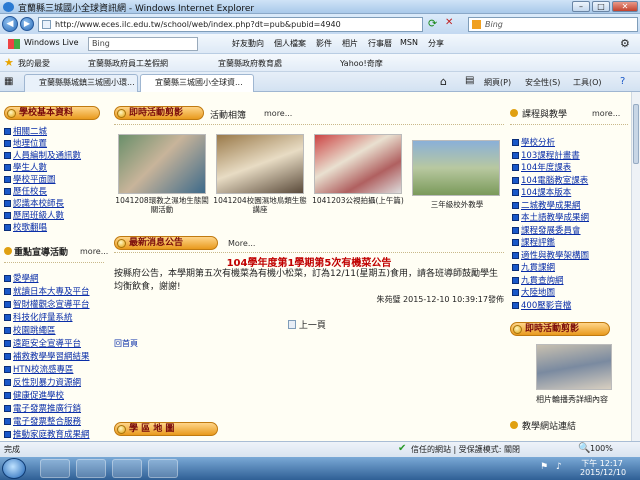 The image size is (640, 480). I want to click on tray-volume-icon: ♪, so click(559, 467).